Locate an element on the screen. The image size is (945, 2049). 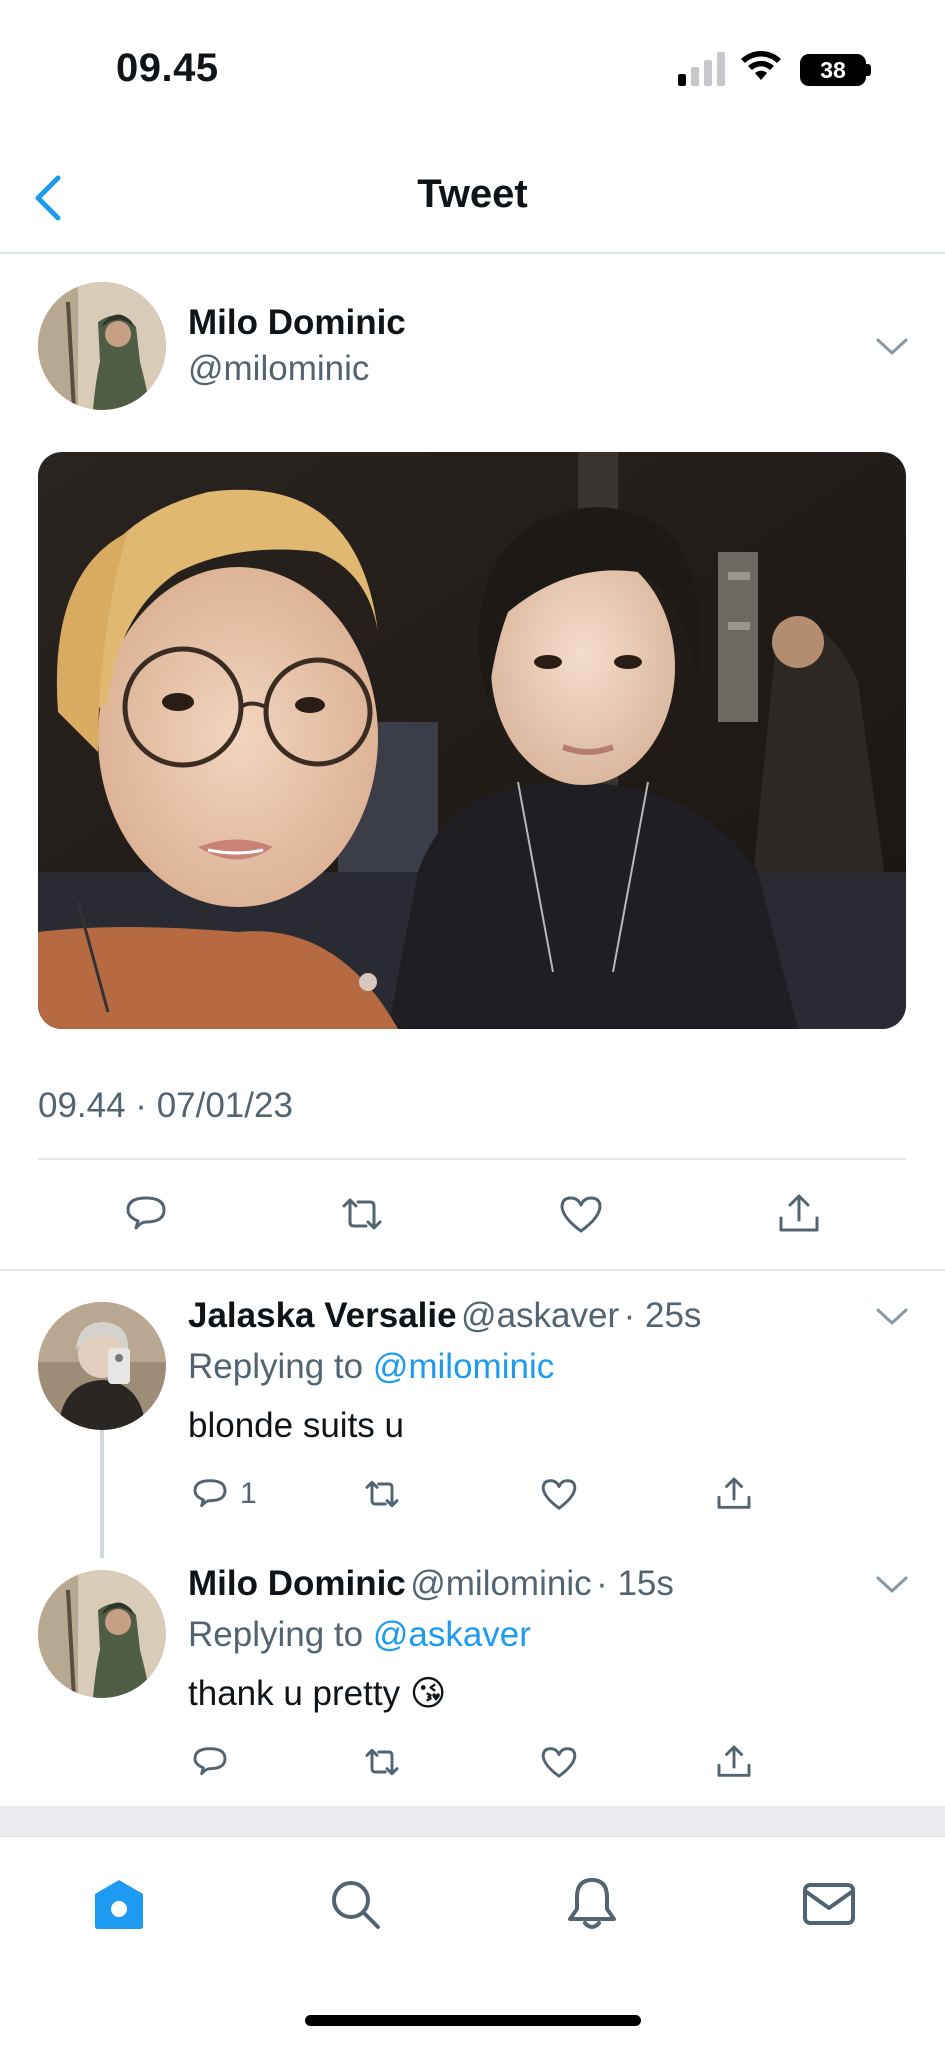
search-icon is located at coordinates (355, 1904).